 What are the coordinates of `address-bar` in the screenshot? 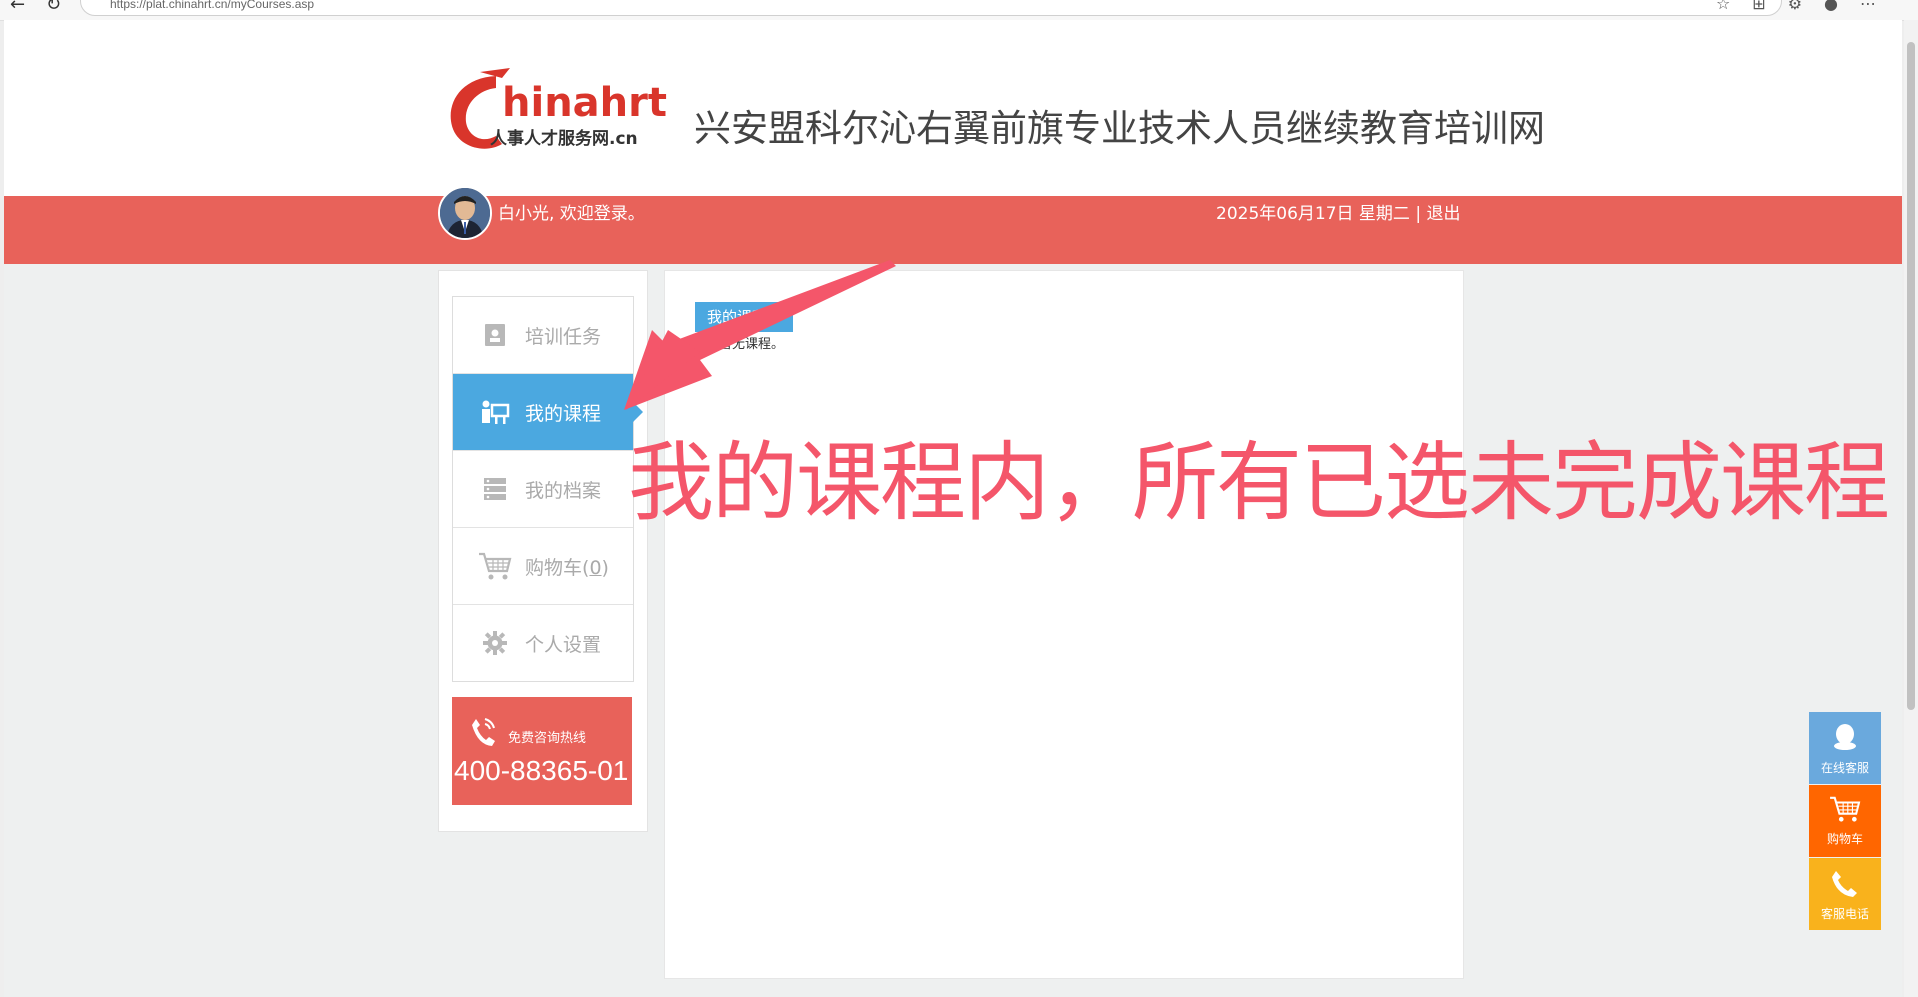 It's located at (931, 8).